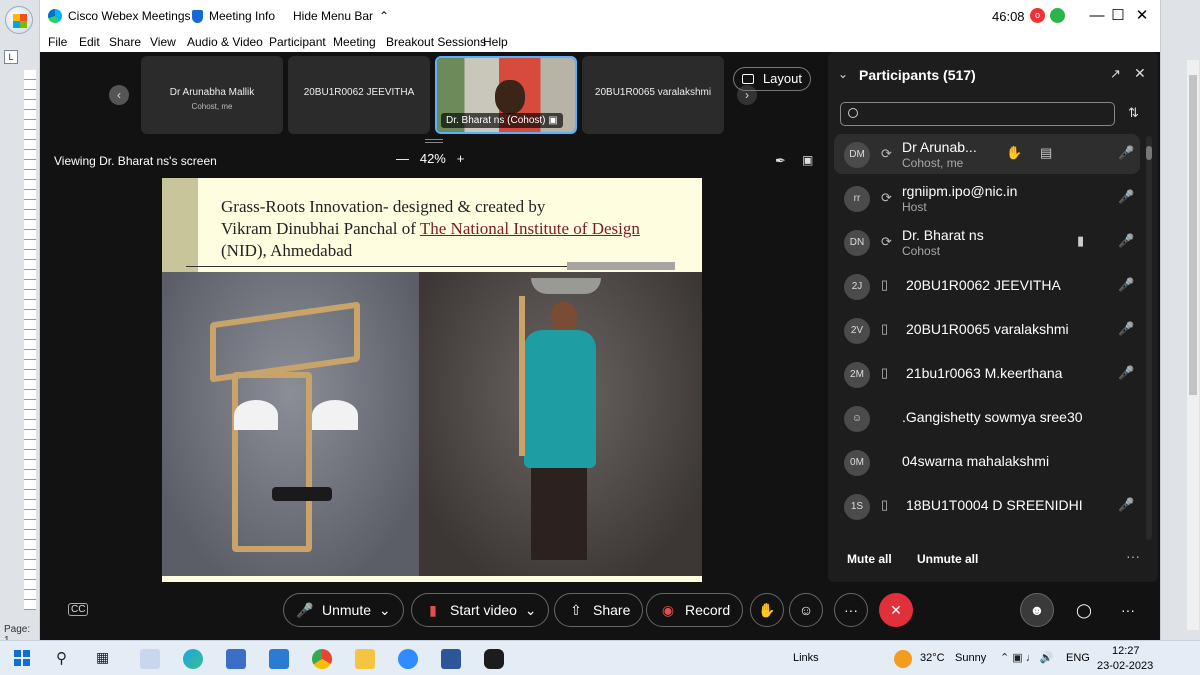  Describe the element at coordinates (1014, 153) in the screenshot. I see `raise-hand-icon: ✋` at that location.